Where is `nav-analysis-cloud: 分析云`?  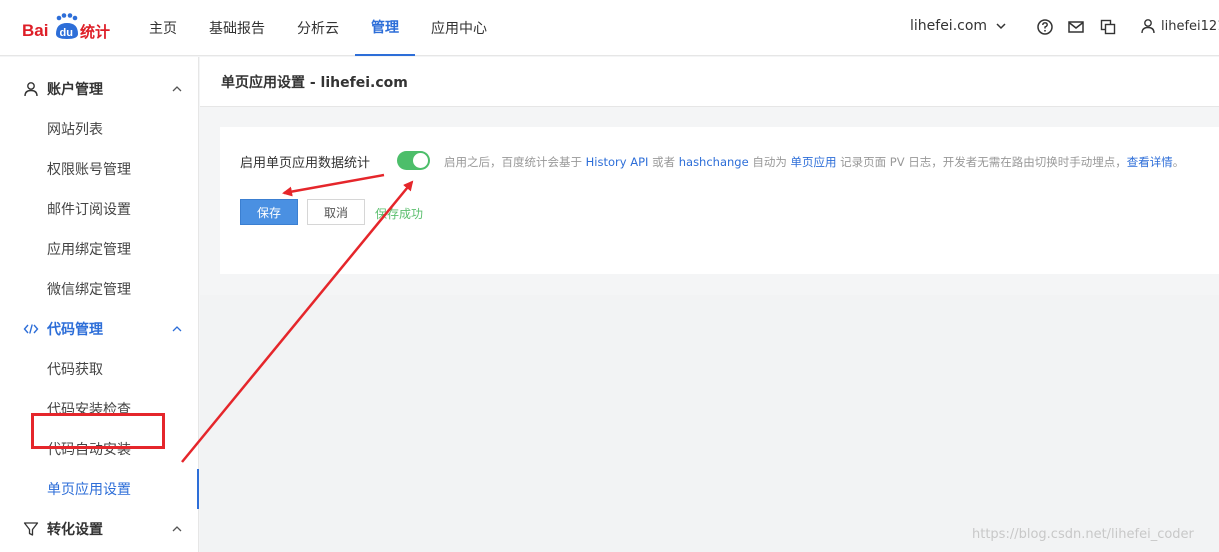
nav-analysis-cloud: 分析云 is located at coordinates (318, 28).